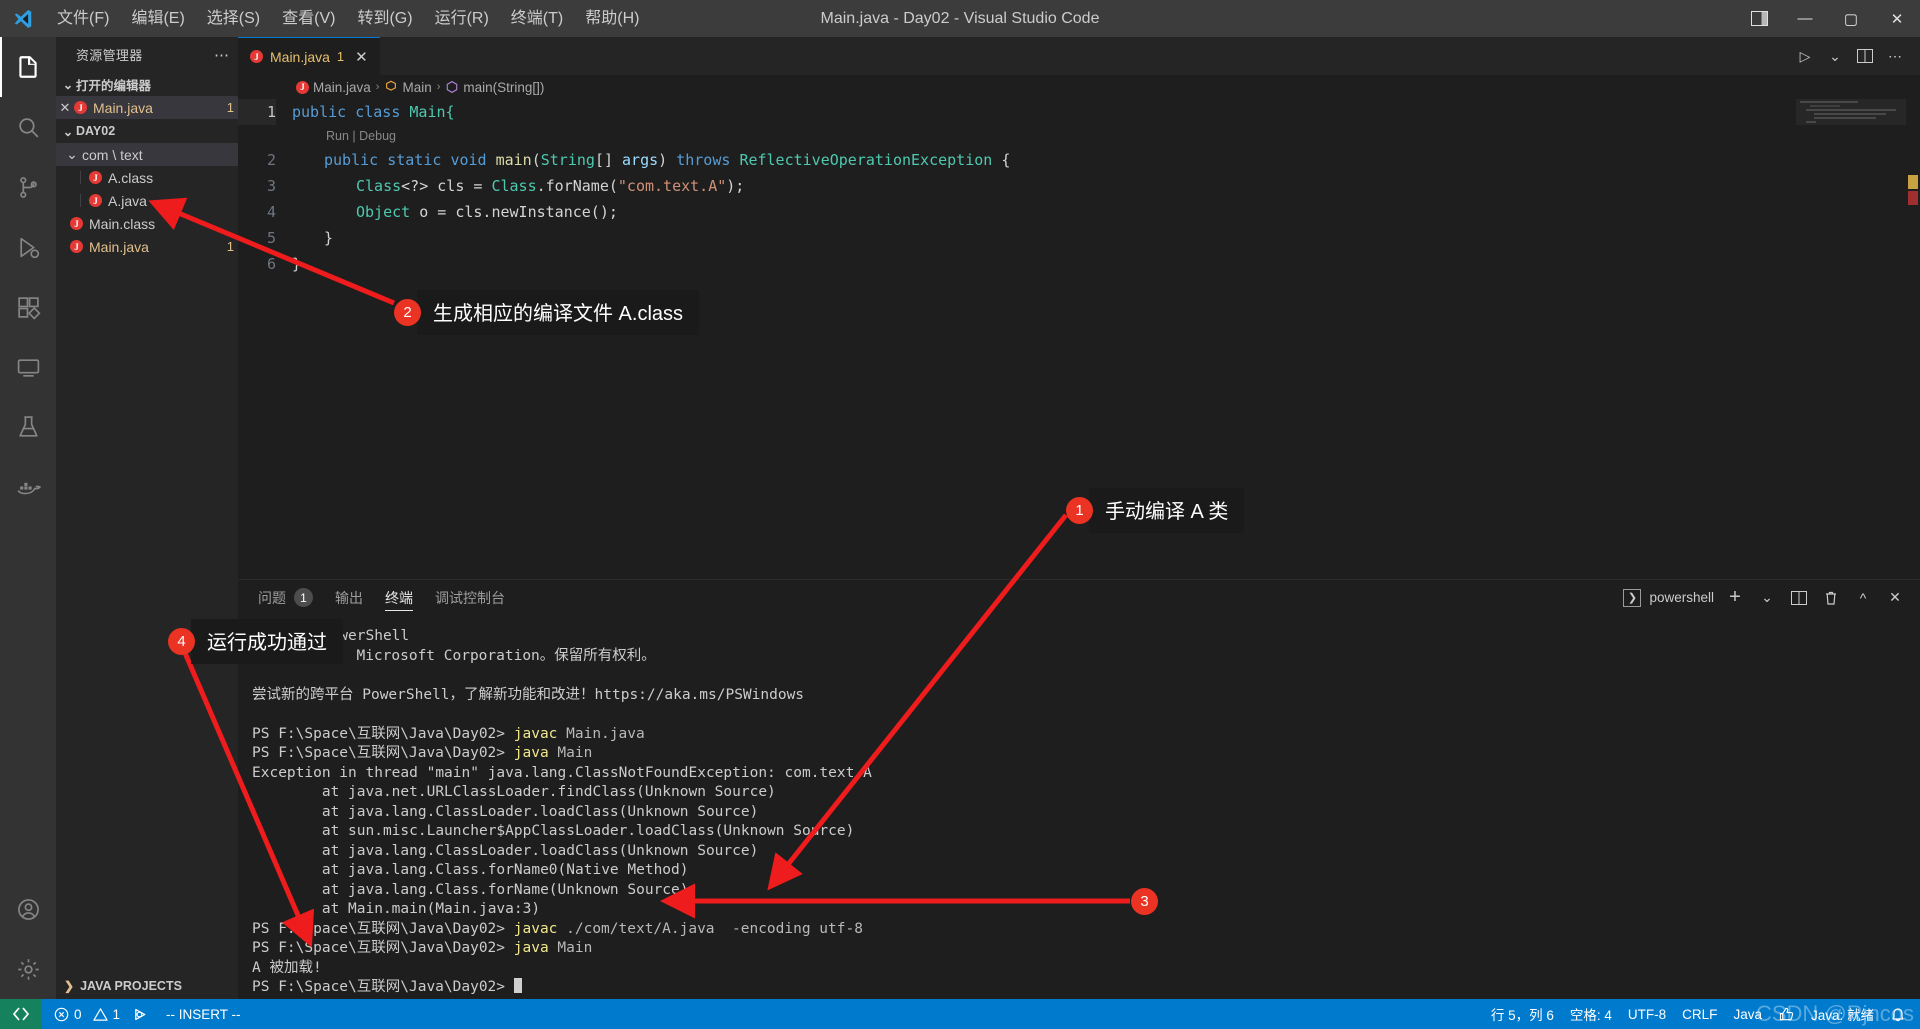 The image size is (1920, 1029). What do you see at coordinates (1851, 18) in the screenshot?
I see `maximize-button: ▢` at bounding box center [1851, 18].